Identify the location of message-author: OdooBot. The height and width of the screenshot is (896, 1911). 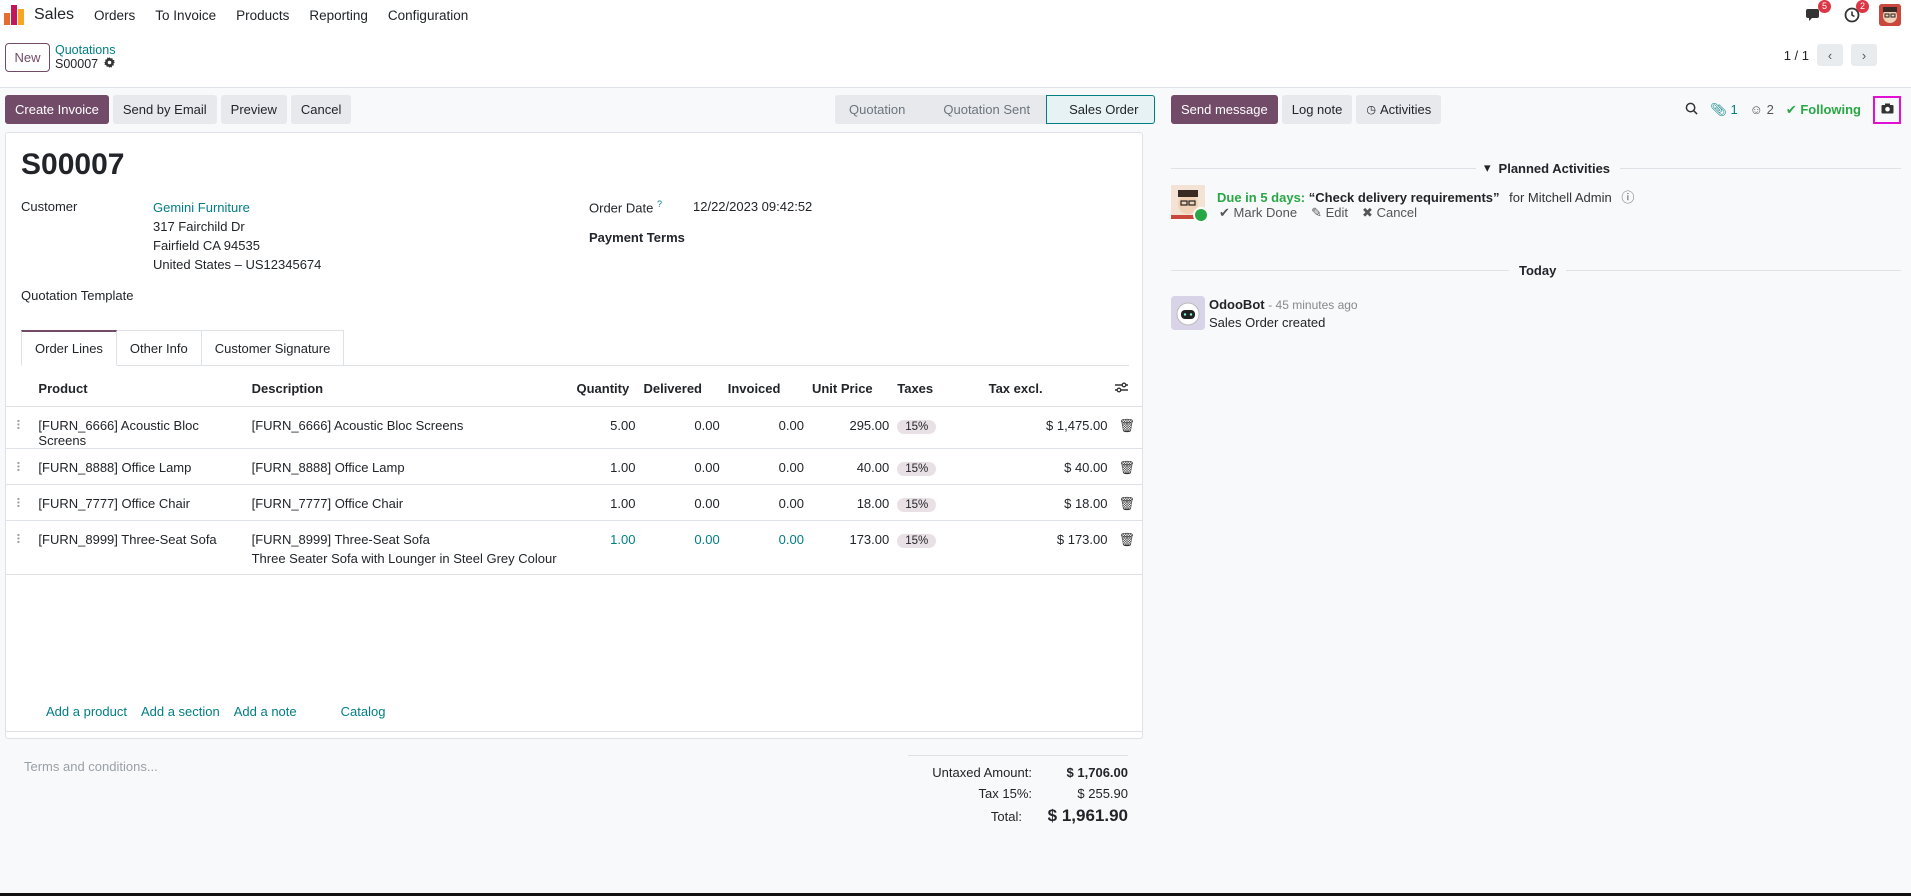
(1237, 304).